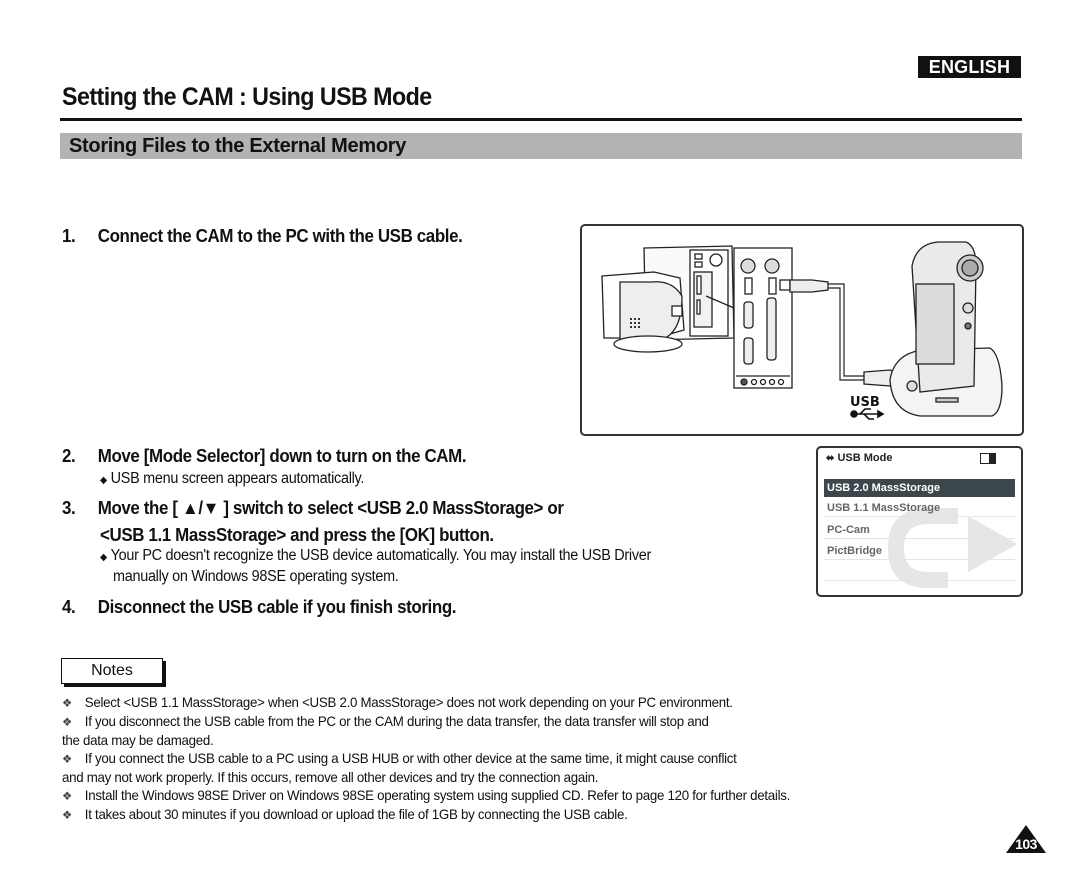  I want to click on lcd-menu-item: PictBridge, so click(919, 551).